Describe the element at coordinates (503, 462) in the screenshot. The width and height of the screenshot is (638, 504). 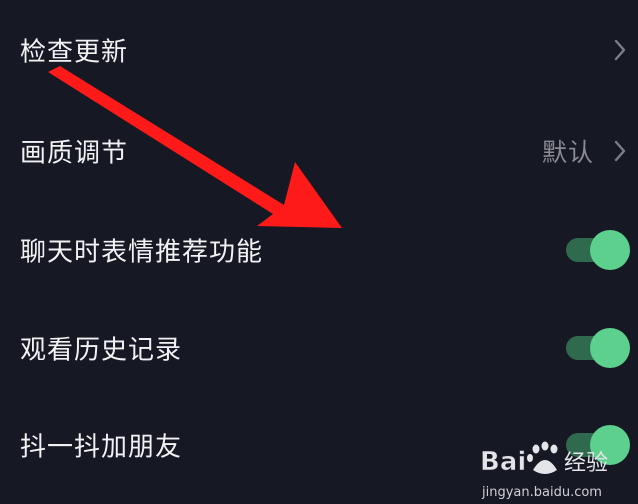
I see `svg-text: Bai` at that location.